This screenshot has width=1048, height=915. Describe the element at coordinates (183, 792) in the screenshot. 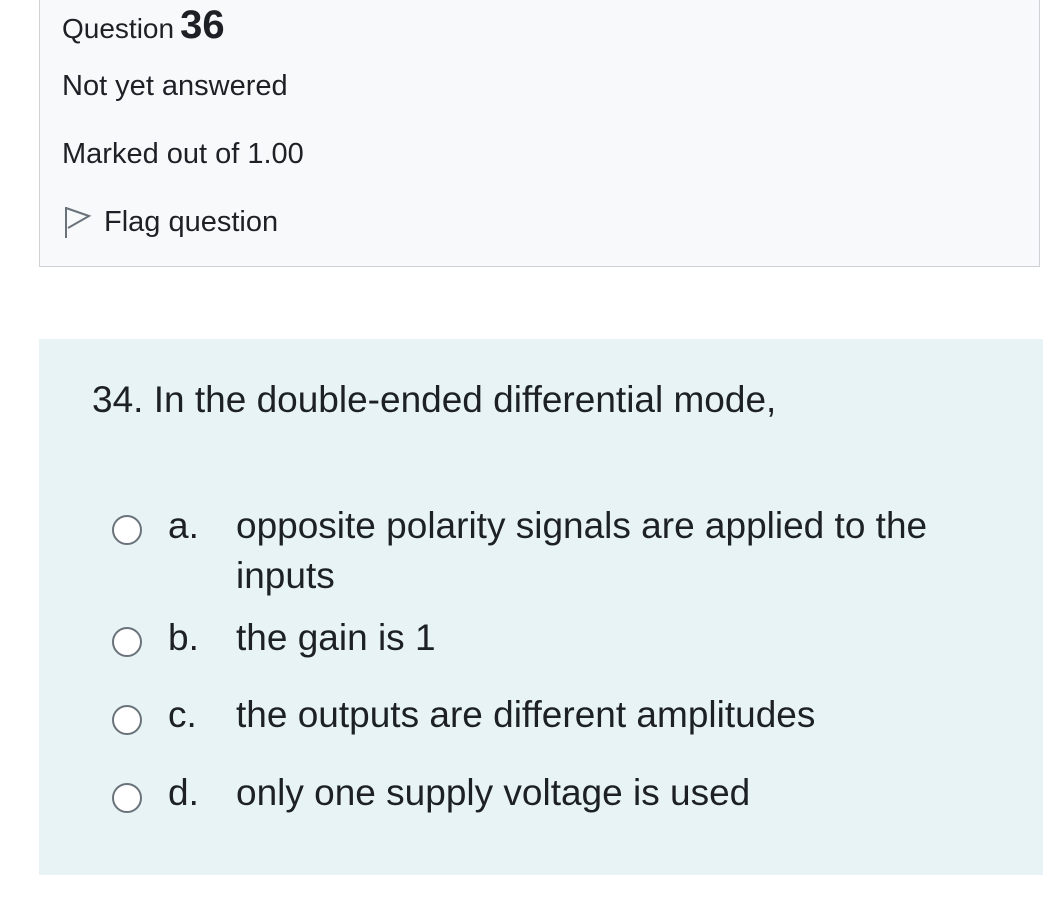

I see `answer-letter: d.` at that location.